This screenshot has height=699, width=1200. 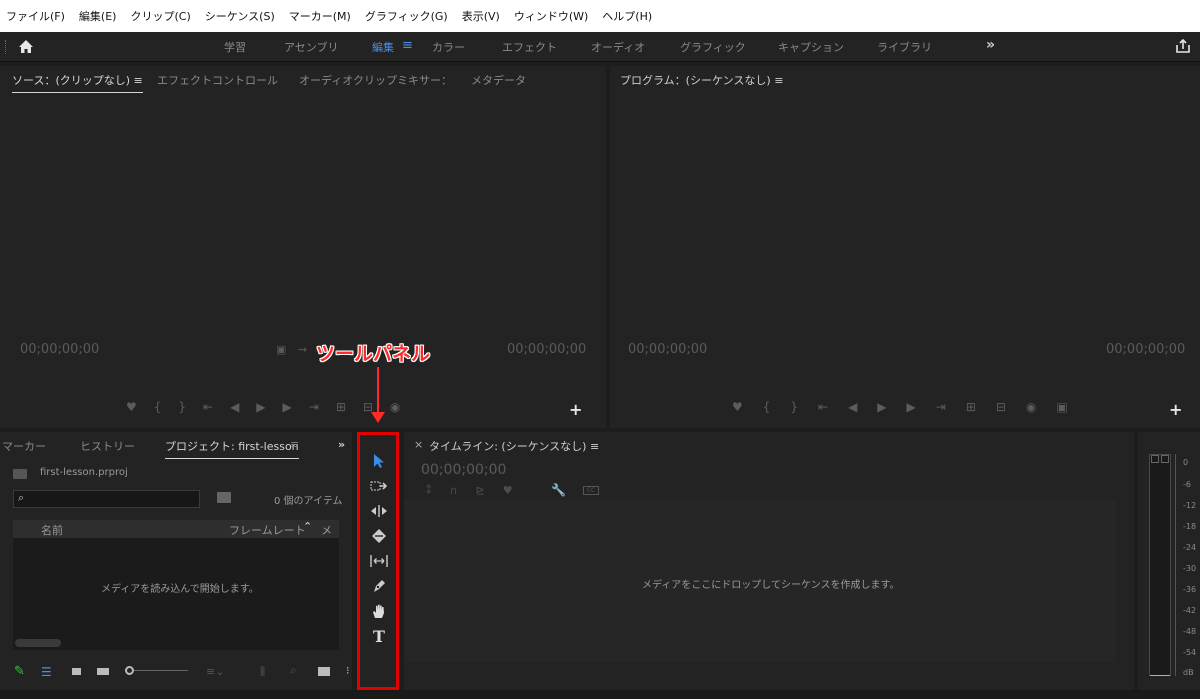 I want to click on drag-video-icon: ▣, so click(x=281, y=349).